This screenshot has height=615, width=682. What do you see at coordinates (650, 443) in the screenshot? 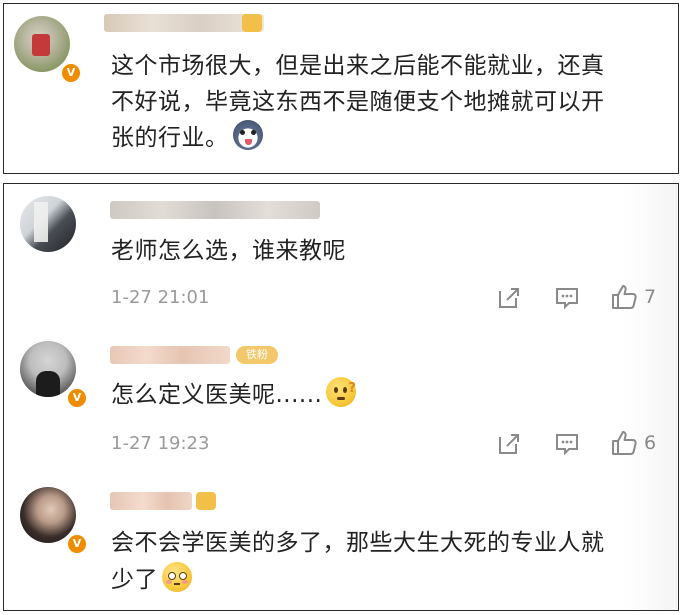
I see `like-count: 6` at bounding box center [650, 443].